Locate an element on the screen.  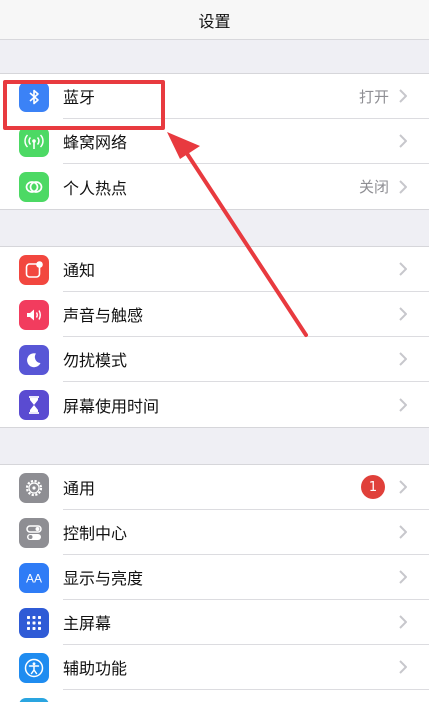
settings-row-label: 声音与触感 is located at coordinates (103, 315).